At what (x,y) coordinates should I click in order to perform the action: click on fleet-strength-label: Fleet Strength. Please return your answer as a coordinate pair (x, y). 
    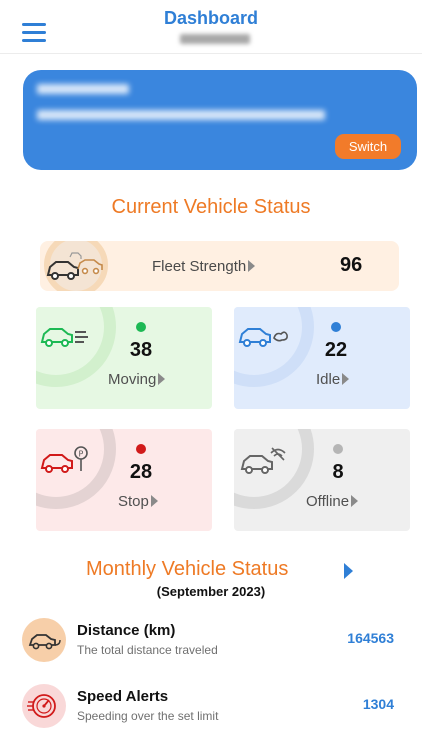
    Looking at the image, I should click on (204, 266).